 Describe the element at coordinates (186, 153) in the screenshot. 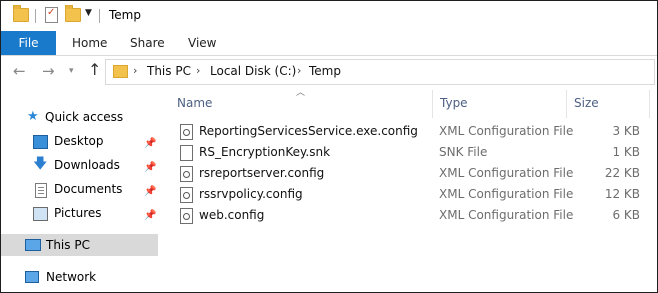

I see `file-icon` at that location.